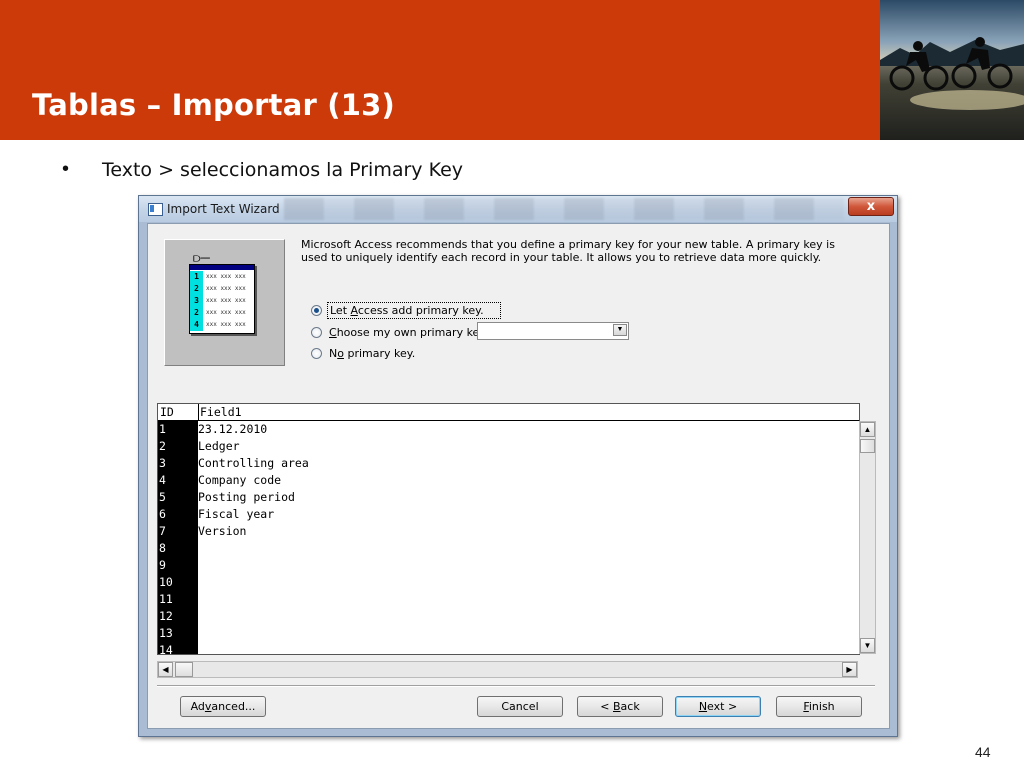 The width and height of the screenshot is (1024, 773). Describe the element at coordinates (508, 565) in the screenshot. I see `table-row: 9` at that location.